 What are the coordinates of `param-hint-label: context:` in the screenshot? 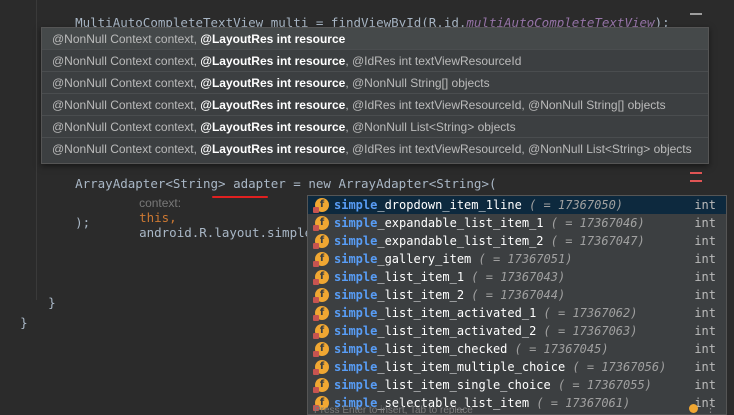 It's located at (160, 203).